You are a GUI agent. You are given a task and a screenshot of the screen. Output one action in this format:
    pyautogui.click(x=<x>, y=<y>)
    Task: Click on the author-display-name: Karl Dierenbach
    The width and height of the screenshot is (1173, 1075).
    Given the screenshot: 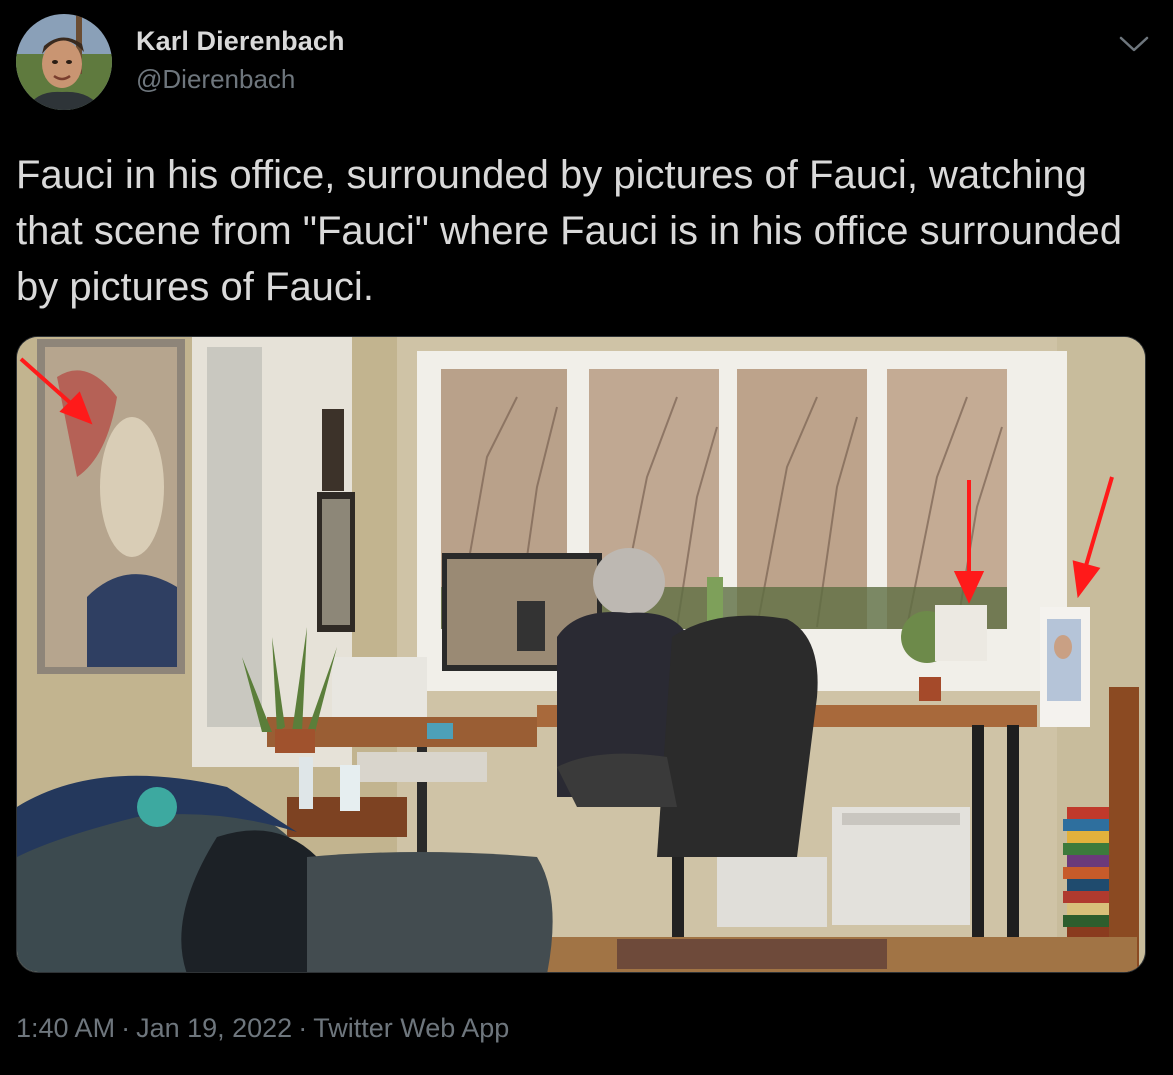 What is the action you would take?
    pyautogui.click(x=240, y=41)
    